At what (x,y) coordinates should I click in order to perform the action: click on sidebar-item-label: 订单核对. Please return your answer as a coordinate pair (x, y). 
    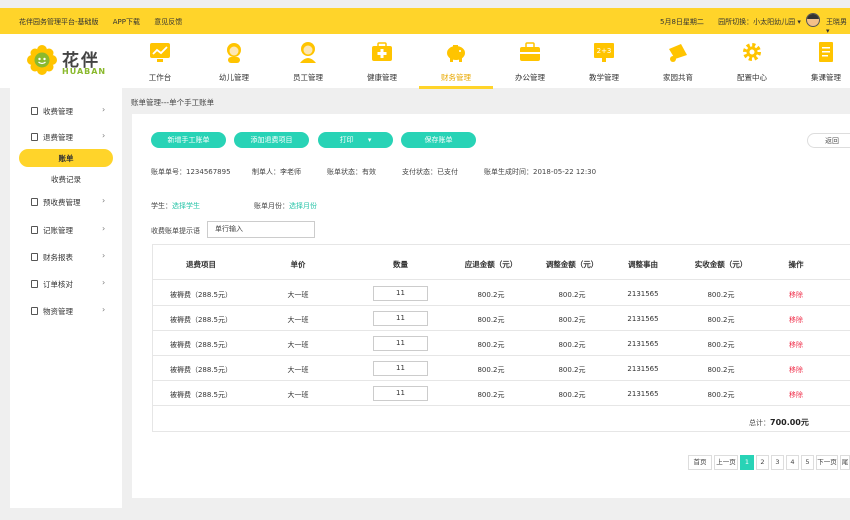
    Looking at the image, I should click on (58, 284).